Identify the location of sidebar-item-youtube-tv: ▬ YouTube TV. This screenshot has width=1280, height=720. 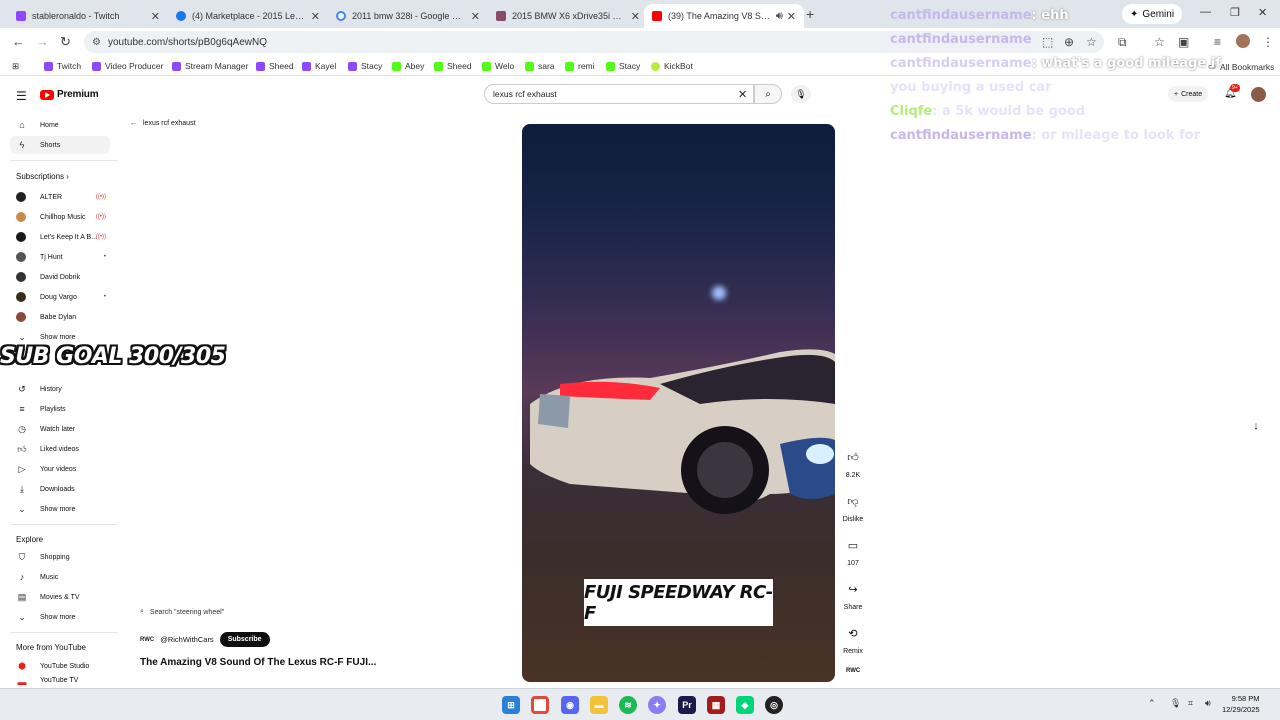
(60, 682).